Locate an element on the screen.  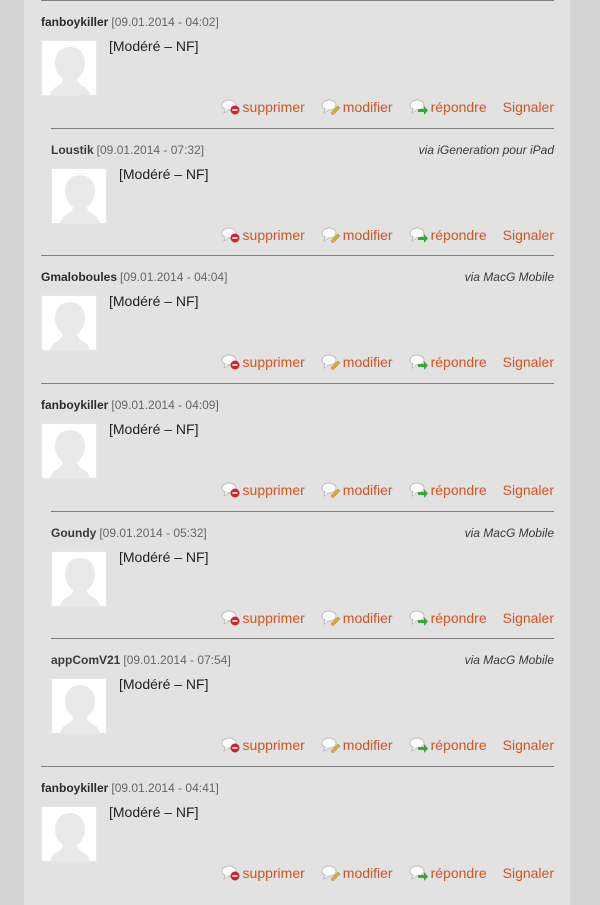
comment-author: Goundy is located at coordinates (73, 533).